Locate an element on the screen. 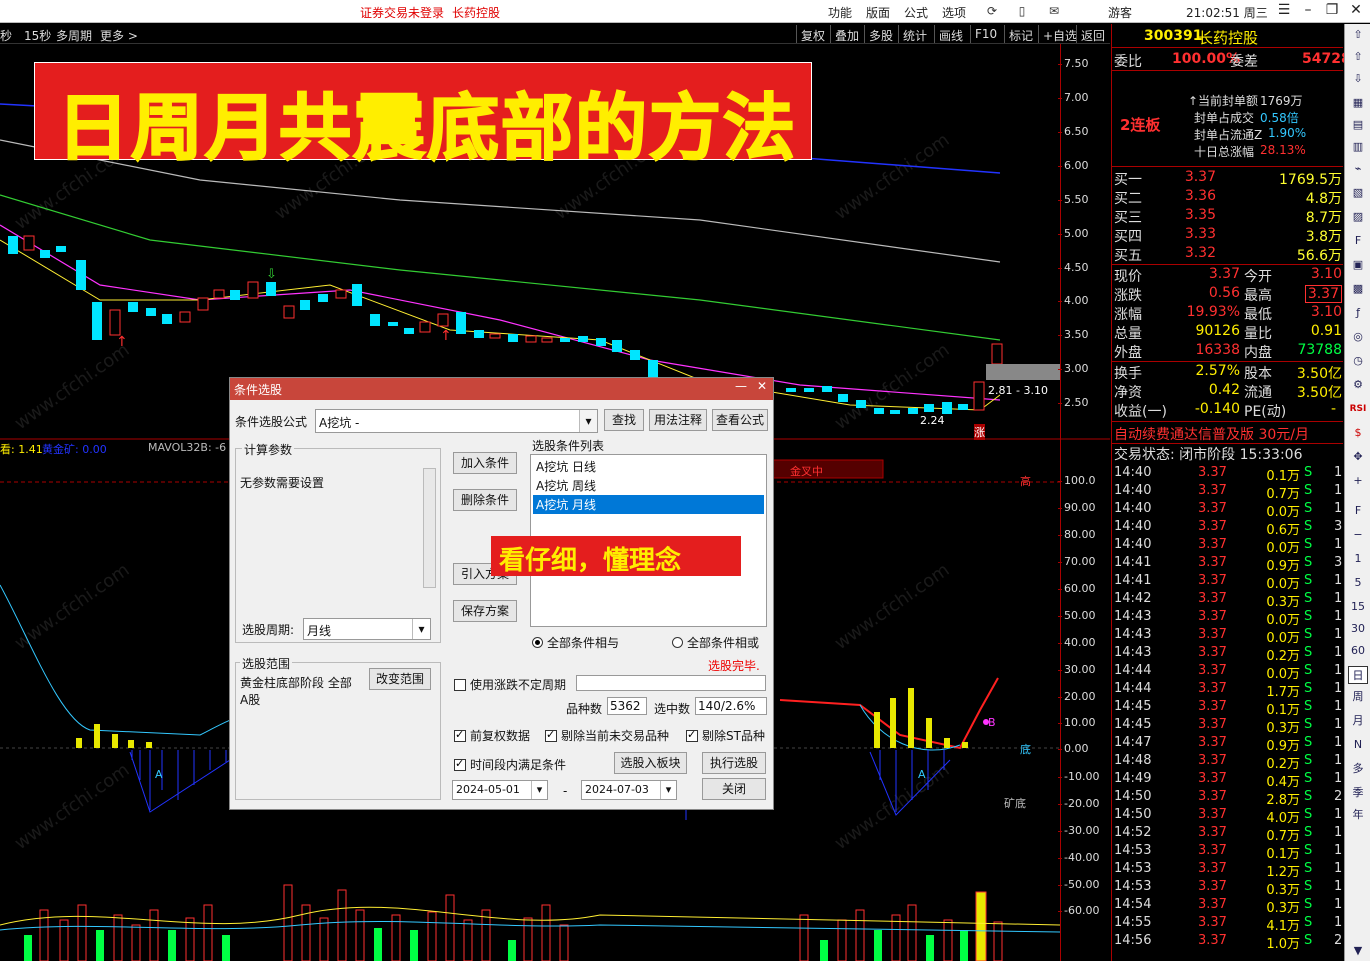 The height and width of the screenshot is (961, 1370). delete-condition-button: 删除条件 is located at coordinates (485, 500).